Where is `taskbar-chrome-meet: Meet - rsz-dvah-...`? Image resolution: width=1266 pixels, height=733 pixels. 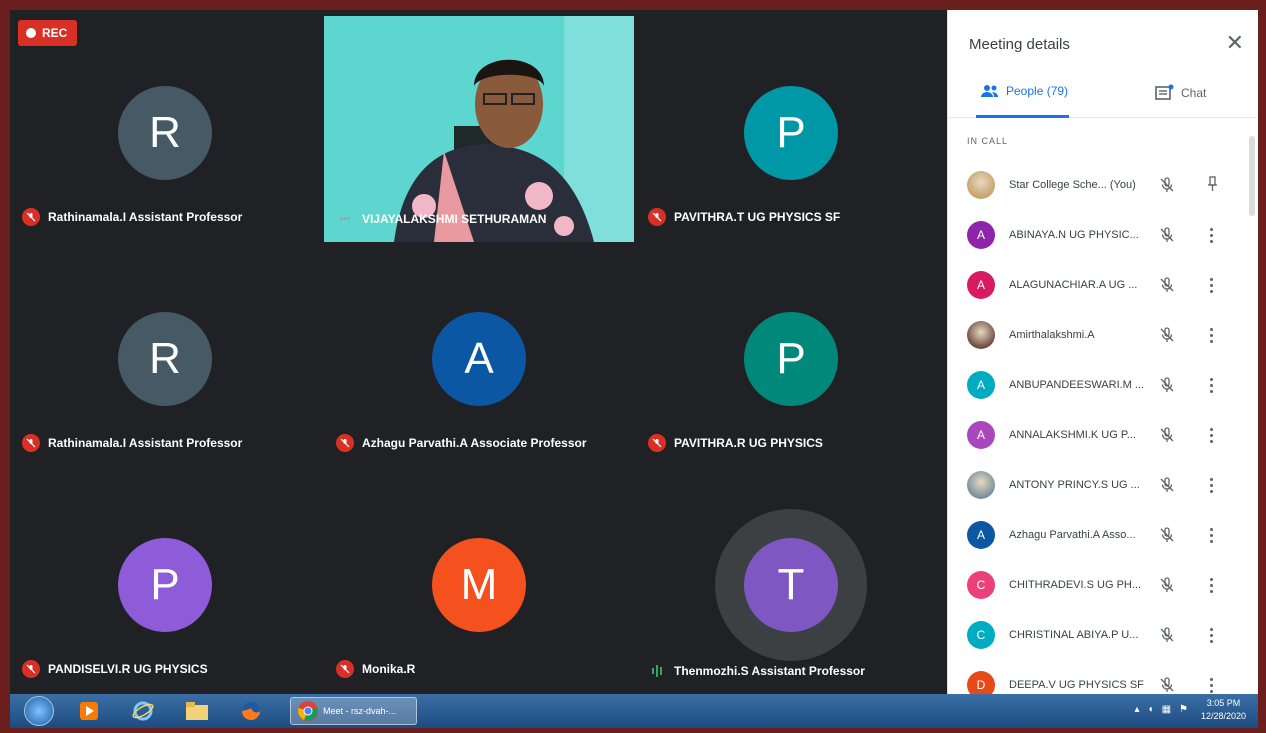
taskbar-chrome-meet: Meet - rsz-dvah-... is located at coordinates (353, 711).